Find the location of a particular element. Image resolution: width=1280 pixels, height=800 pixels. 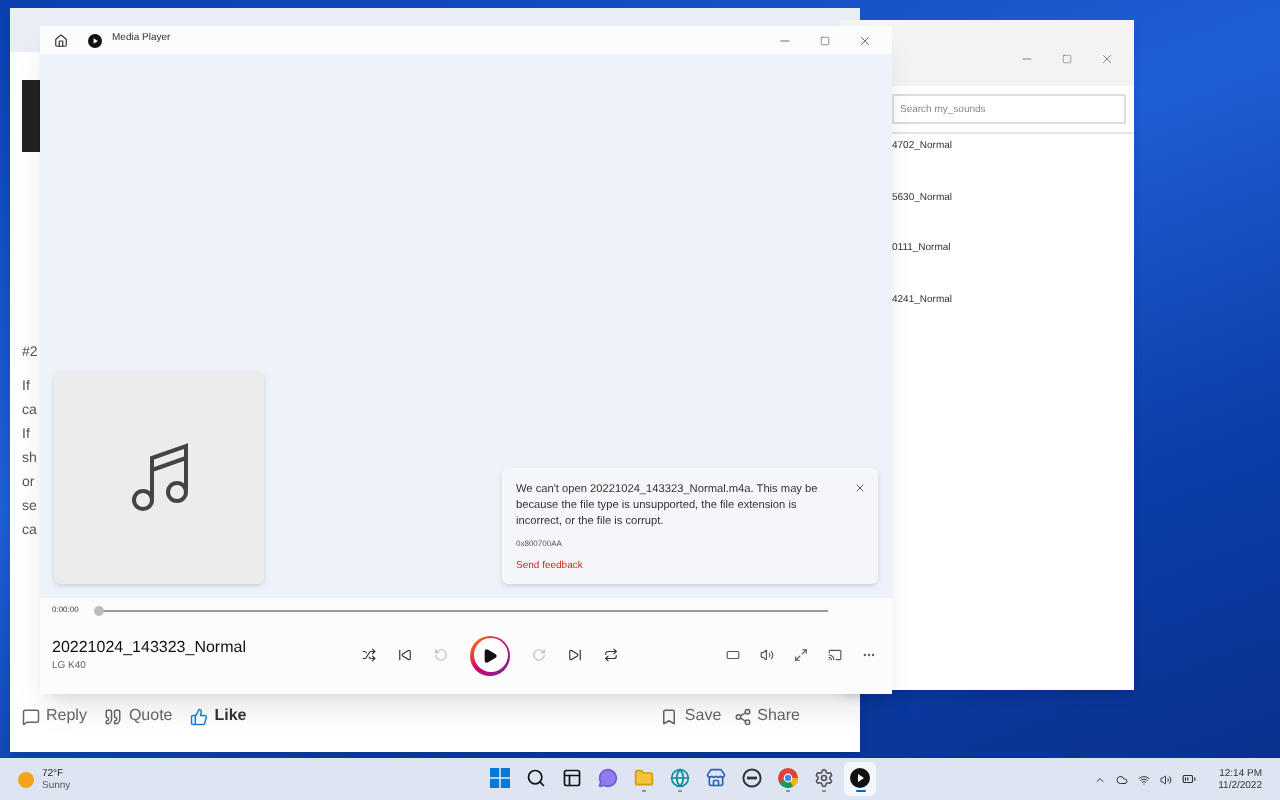

volume-icon is located at coordinates (767, 655).